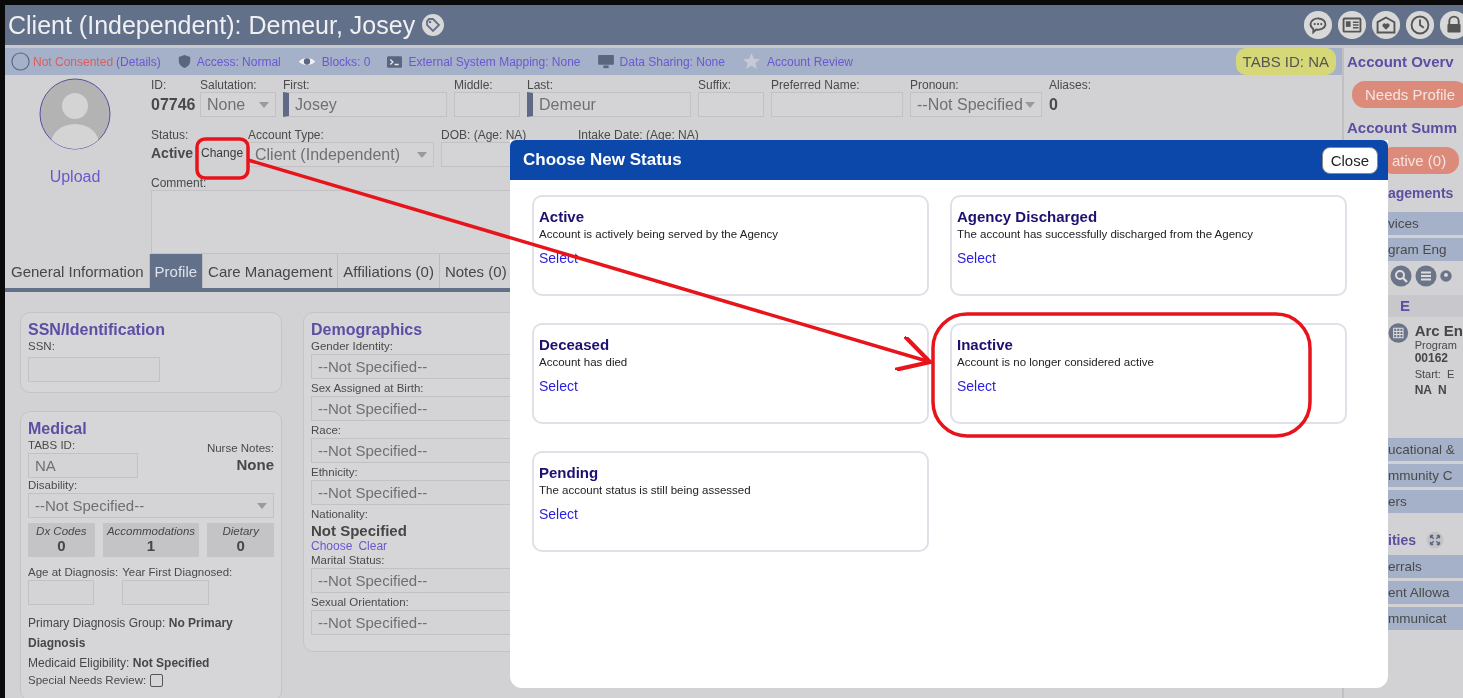 This screenshot has height=698, width=1463. Describe the element at coordinates (326, 430) in the screenshot. I see `field-label: Race:` at that location.